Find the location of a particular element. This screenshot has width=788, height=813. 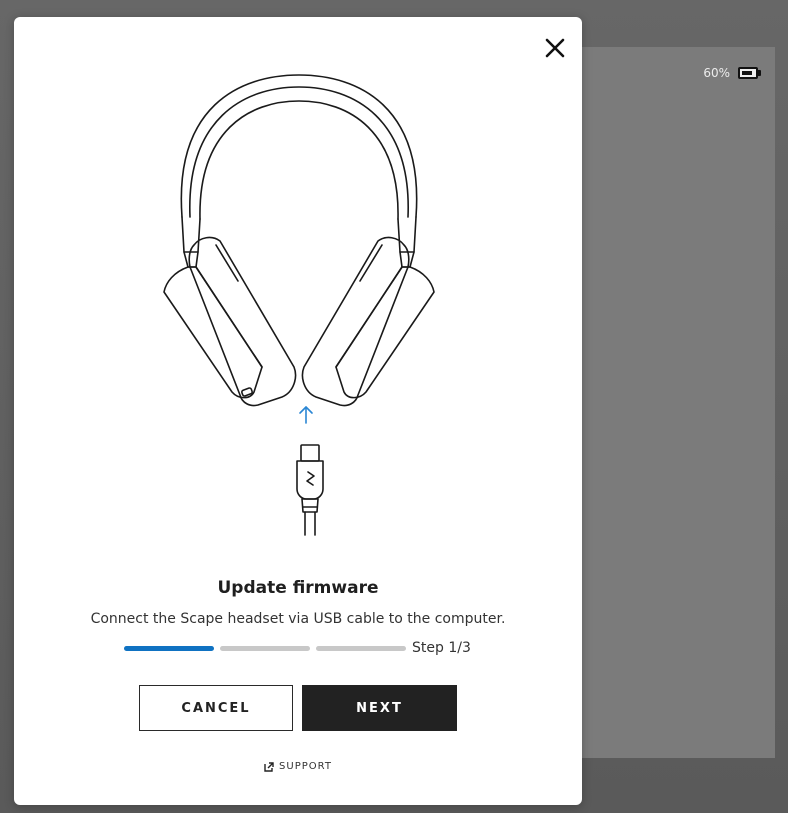

close-icon is located at coordinates (555, 48).